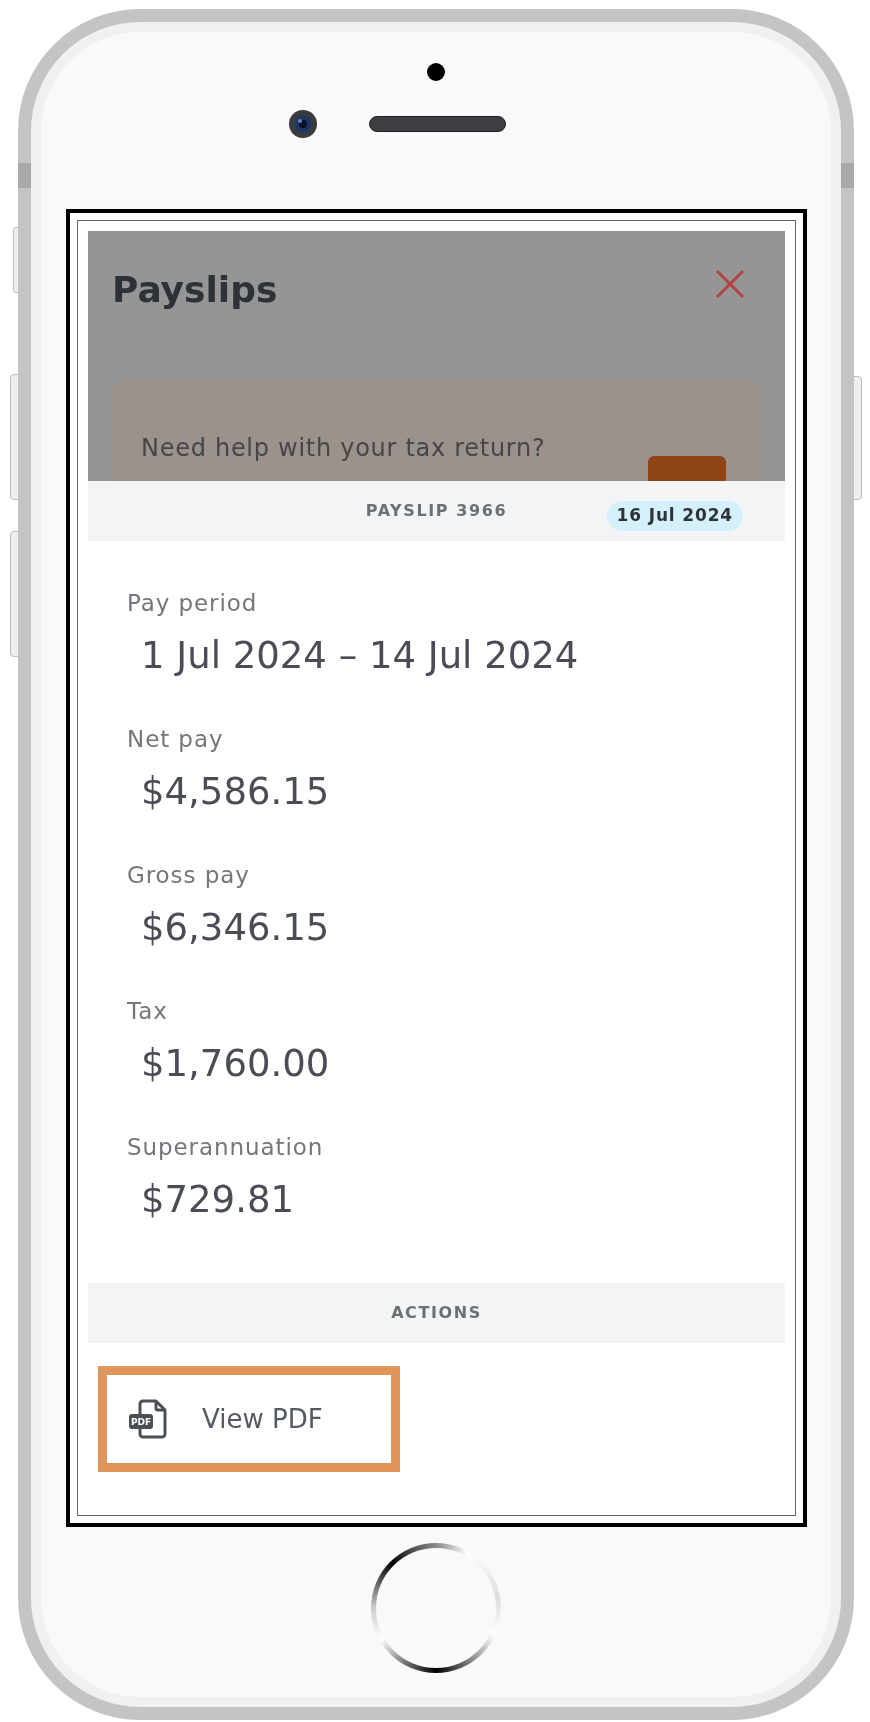  I want to click on field-label: Superannuation, so click(225, 1147).